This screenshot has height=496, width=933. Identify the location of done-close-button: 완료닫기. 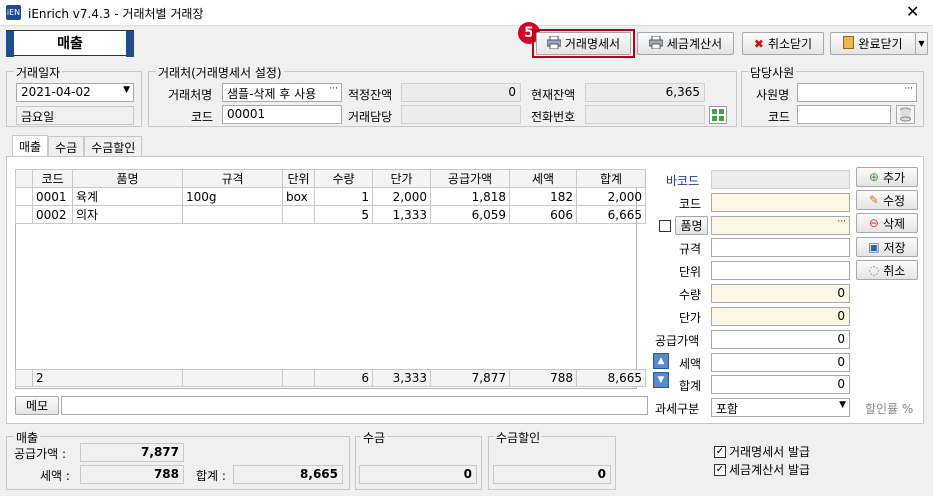
(873, 43).